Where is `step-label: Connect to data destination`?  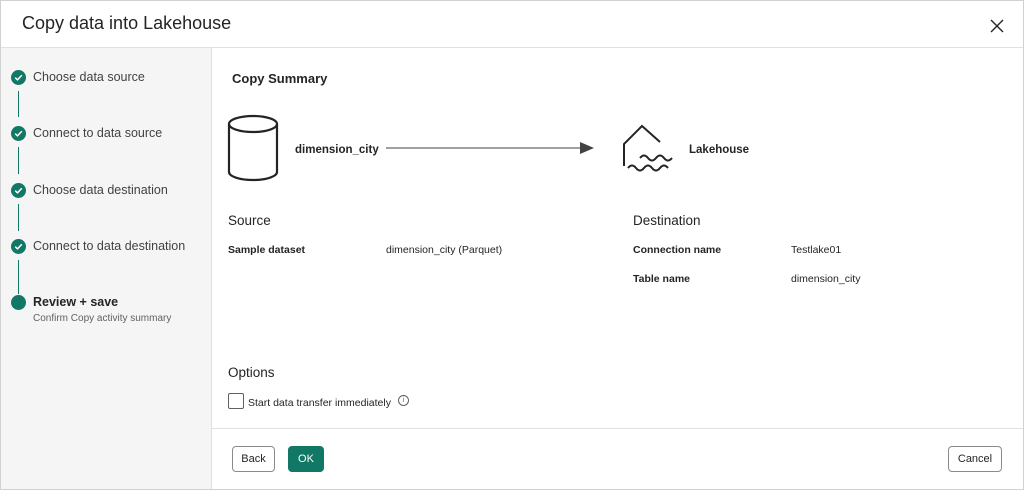
step-label: Connect to data destination is located at coordinates (109, 246).